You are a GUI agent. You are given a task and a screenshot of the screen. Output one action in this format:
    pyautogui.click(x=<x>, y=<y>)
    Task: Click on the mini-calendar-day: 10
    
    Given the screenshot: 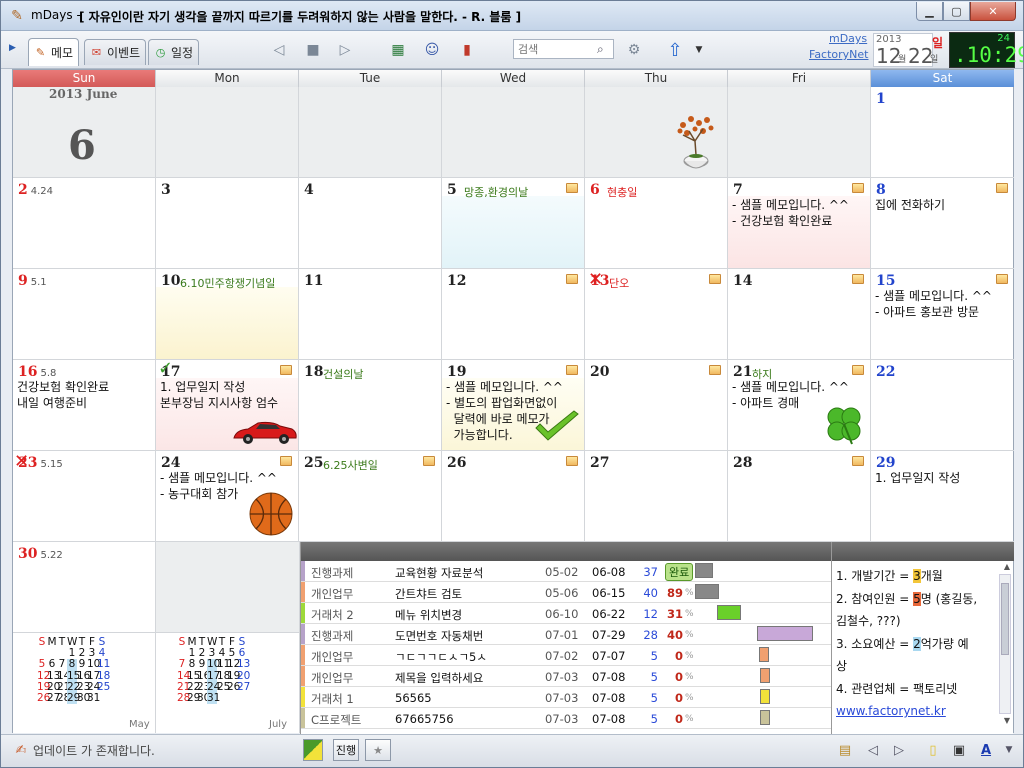 What is the action you would take?
    pyautogui.click(x=213, y=665)
    